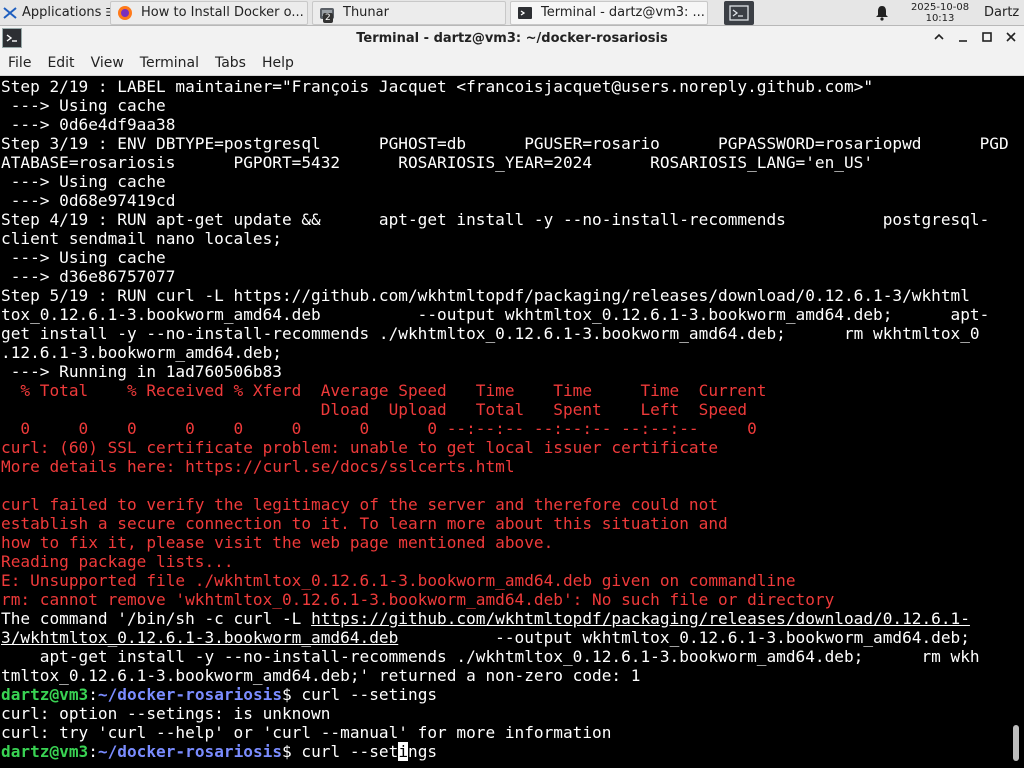 The width and height of the screenshot is (1024, 768). Describe the element at coordinates (940, 18) in the screenshot. I see `clock-time: 10:13` at that location.